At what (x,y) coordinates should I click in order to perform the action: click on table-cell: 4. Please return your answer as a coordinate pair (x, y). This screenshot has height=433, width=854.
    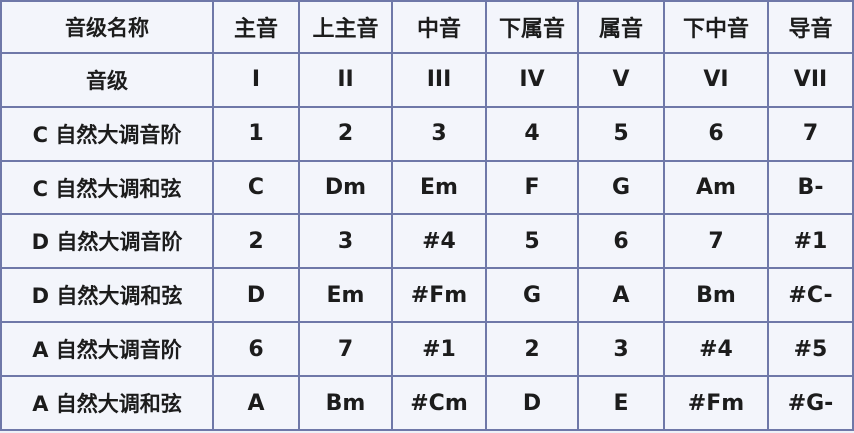
    Looking at the image, I should click on (532, 133).